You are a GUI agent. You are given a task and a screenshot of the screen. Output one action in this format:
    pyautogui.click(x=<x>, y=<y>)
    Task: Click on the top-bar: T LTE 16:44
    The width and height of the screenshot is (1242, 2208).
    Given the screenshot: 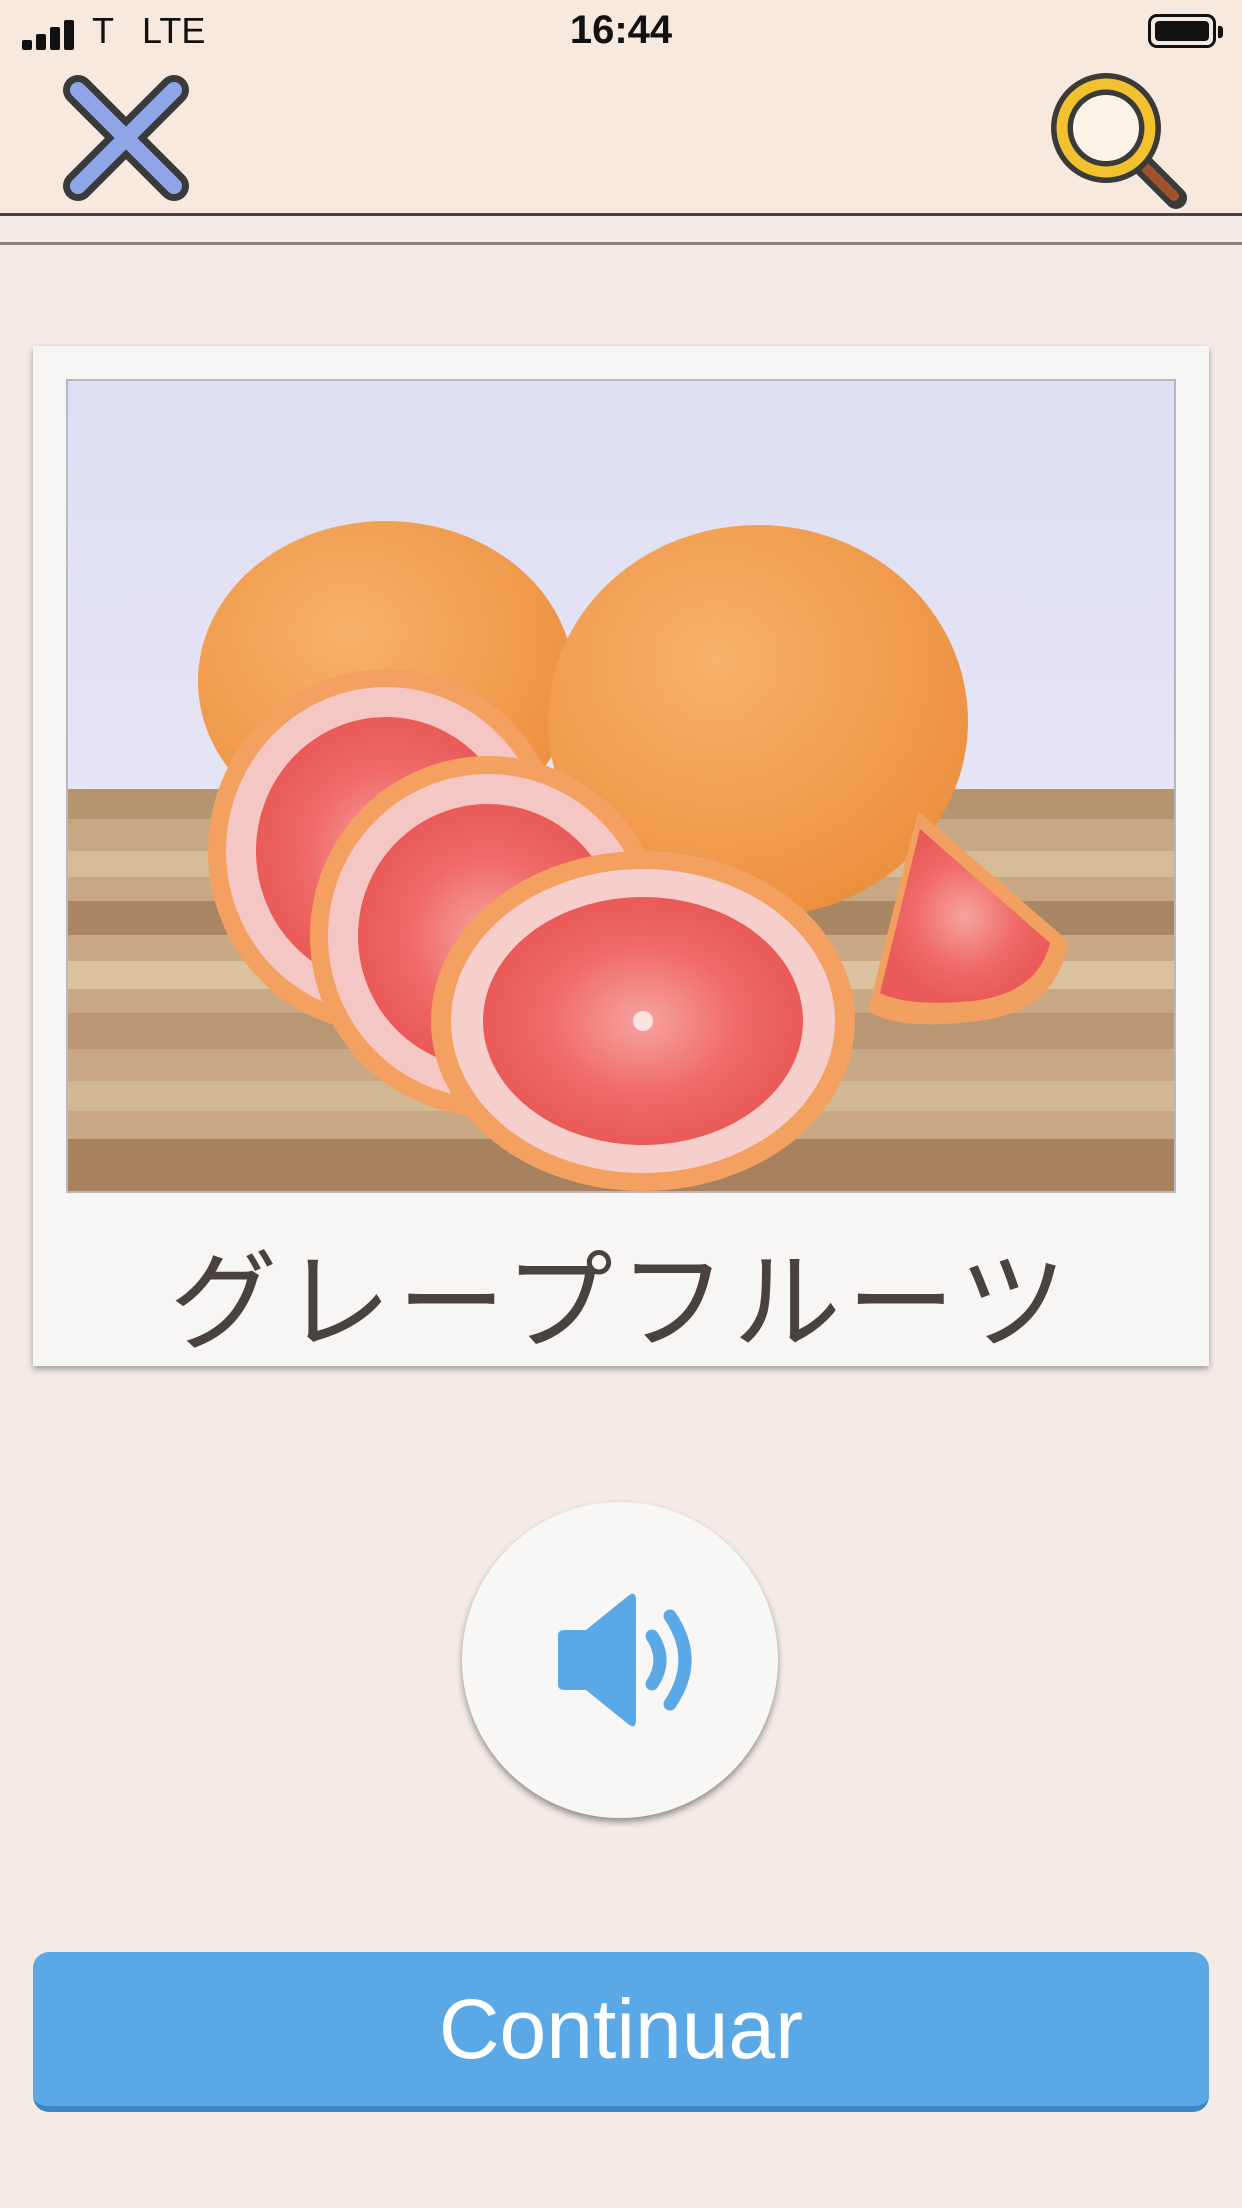 What is the action you would take?
    pyautogui.click(x=621, y=108)
    